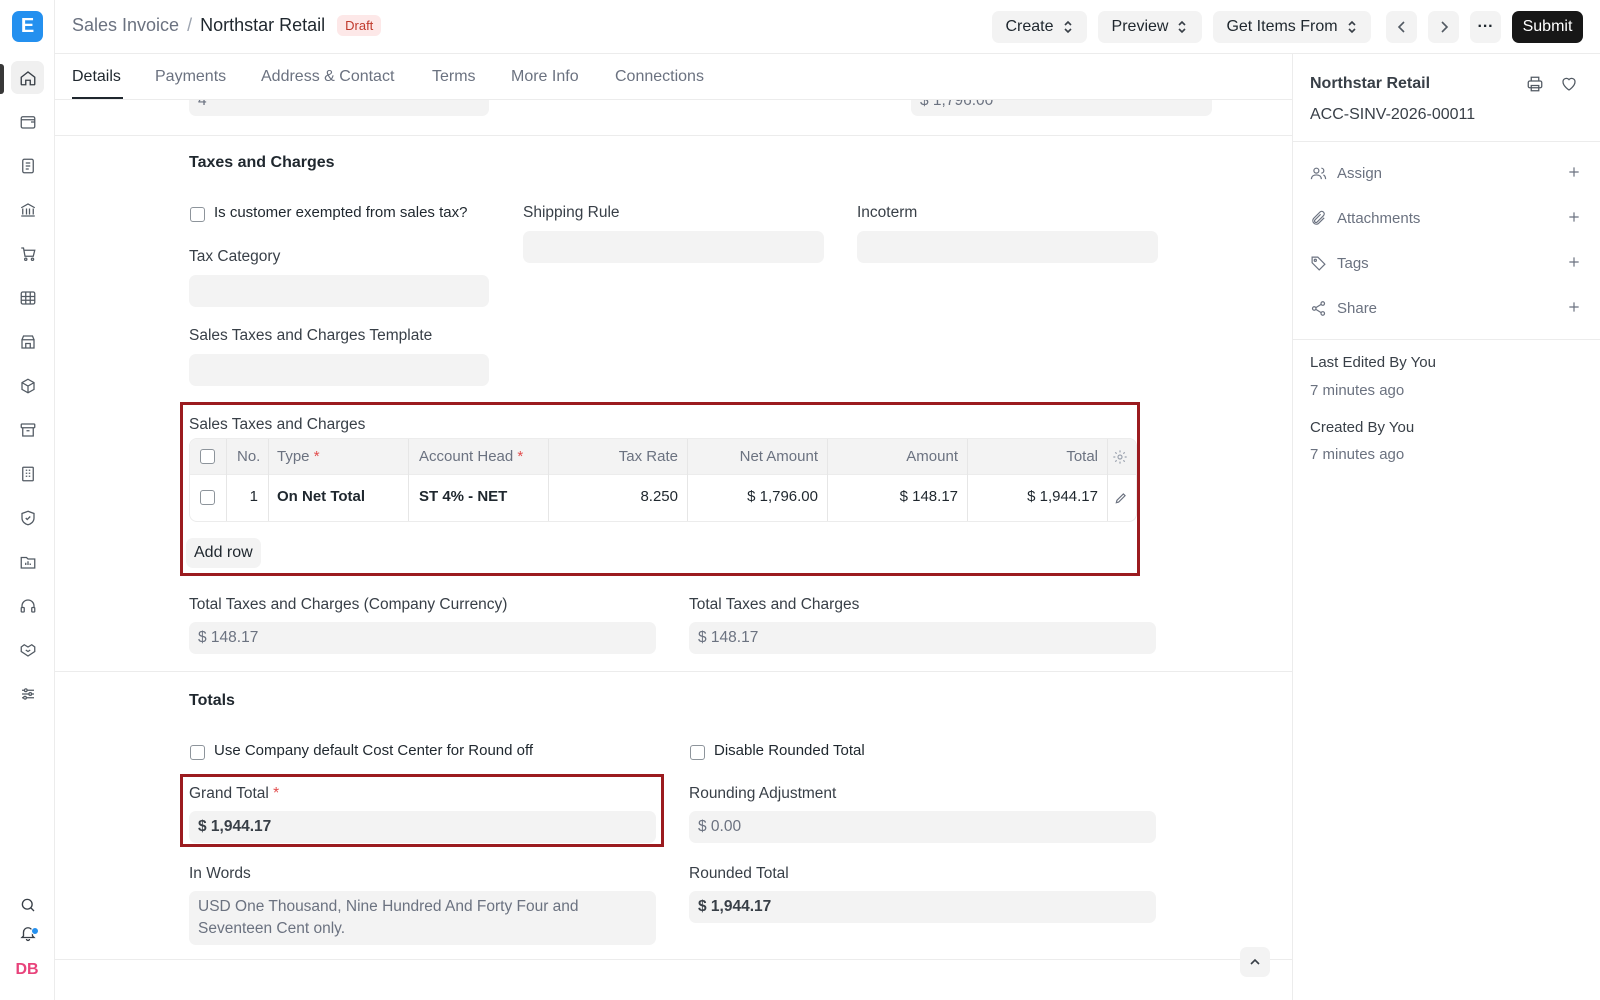  I want to click on sidebar-item-share: Share, so click(1446, 308).